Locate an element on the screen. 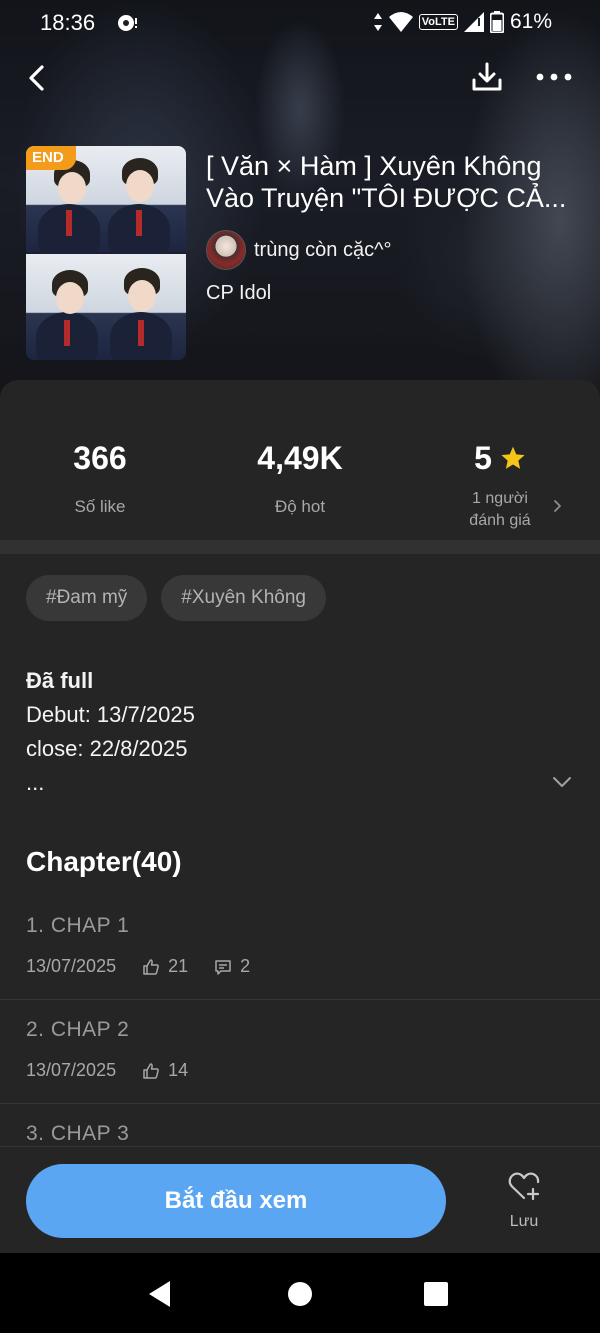 This screenshot has width=600, height=1333. battery-icon is located at coordinates (496, 22).